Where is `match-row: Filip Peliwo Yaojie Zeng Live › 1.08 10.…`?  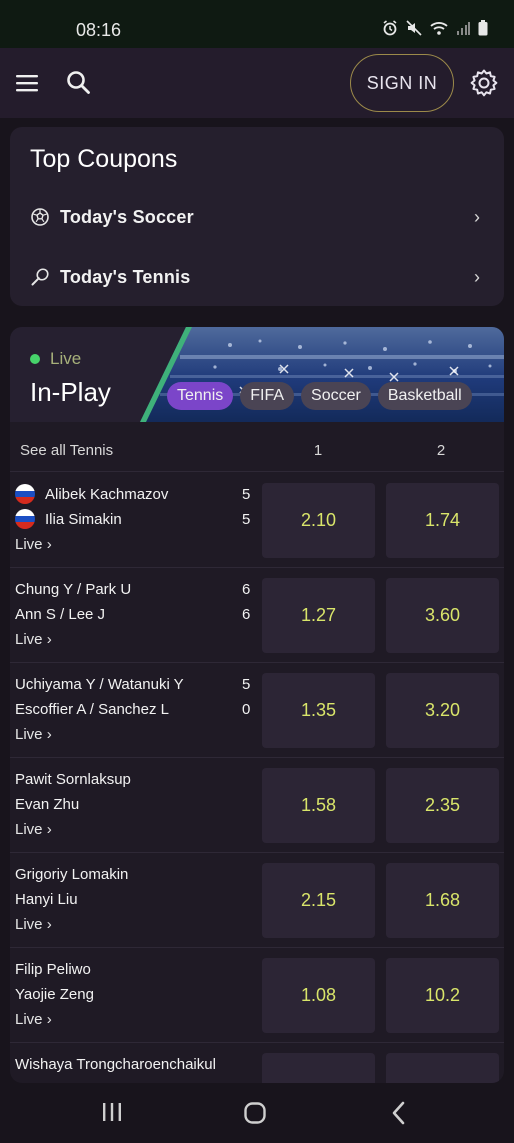 match-row: Filip Peliwo Yaojie Zeng Live › 1.08 10.… is located at coordinates (257, 995).